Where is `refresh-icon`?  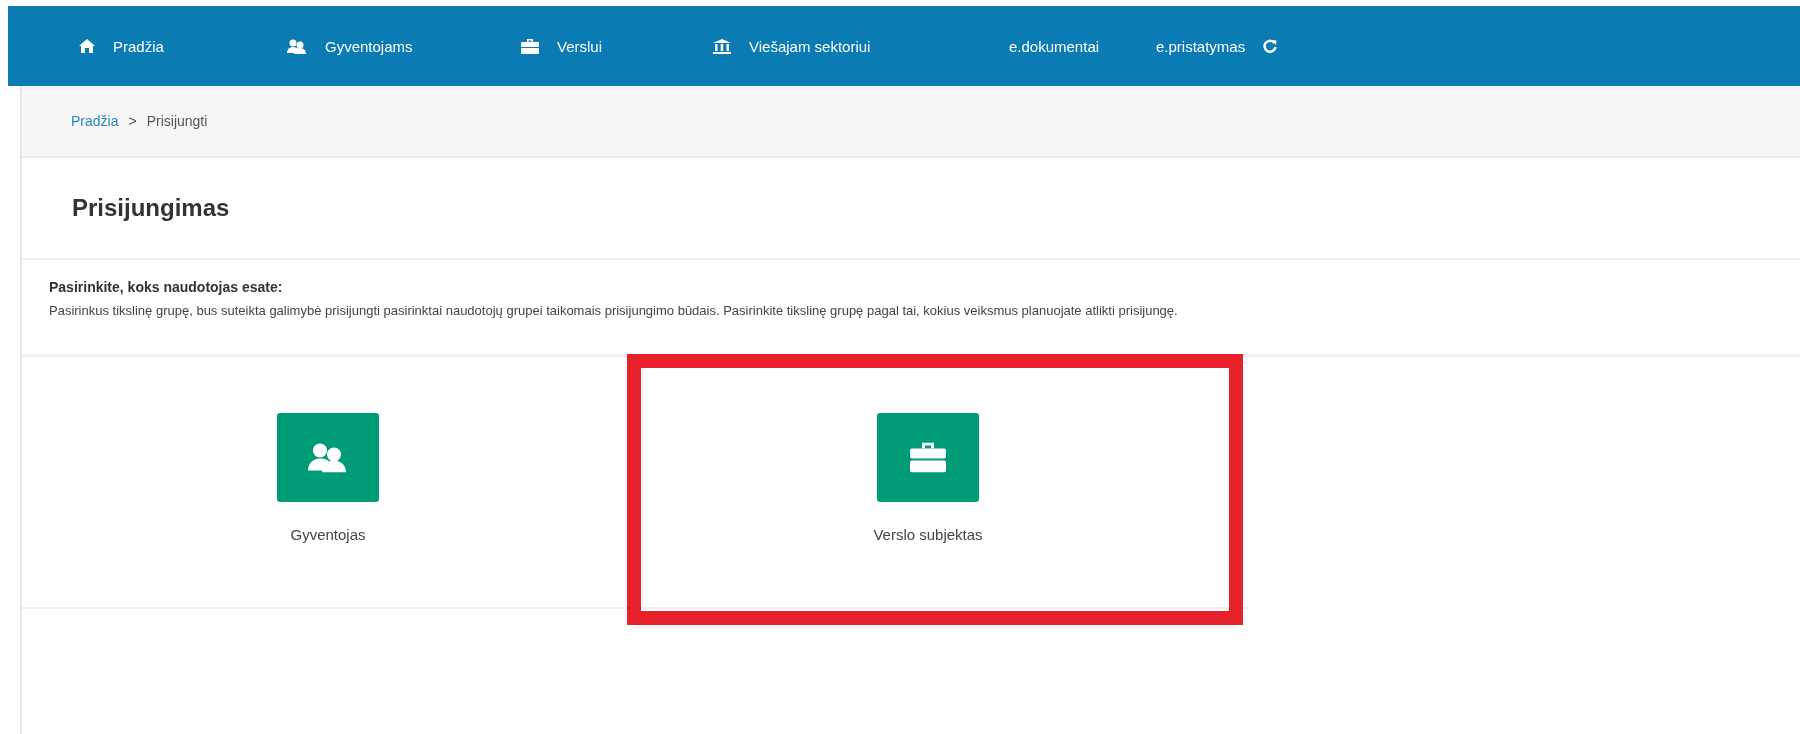 refresh-icon is located at coordinates (1270, 46).